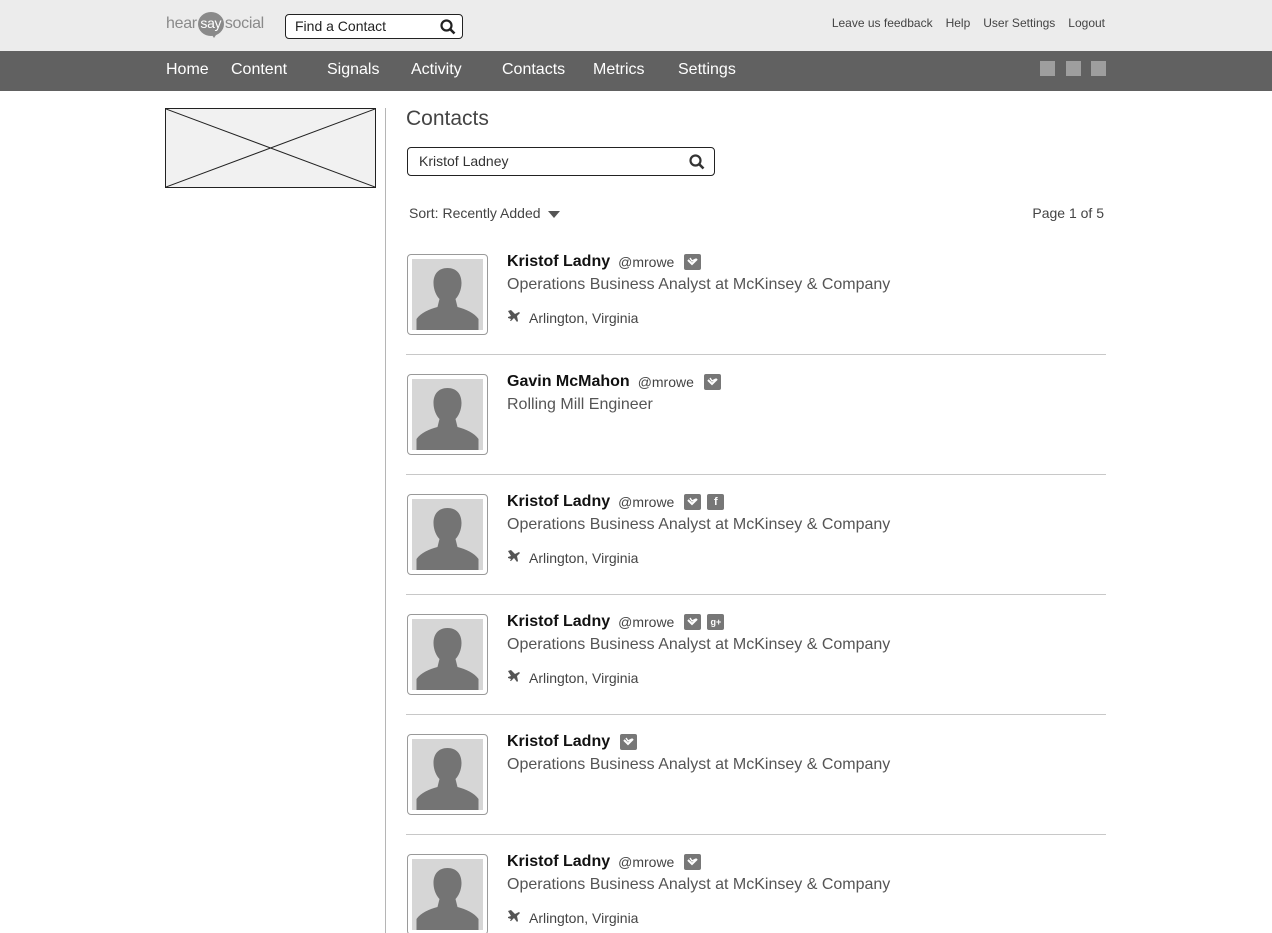 The width and height of the screenshot is (1272, 933). What do you see at coordinates (882, 23) in the screenshot?
I see `feedback-link: Leave us feedback` at bounding box center [882, 23].